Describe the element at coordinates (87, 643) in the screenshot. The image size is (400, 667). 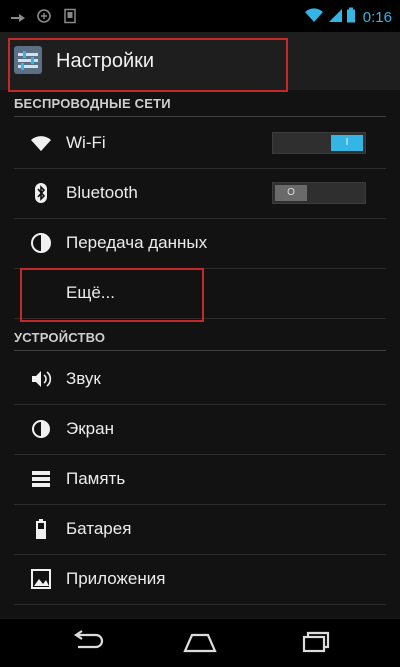
I see `back-icon` at that location.